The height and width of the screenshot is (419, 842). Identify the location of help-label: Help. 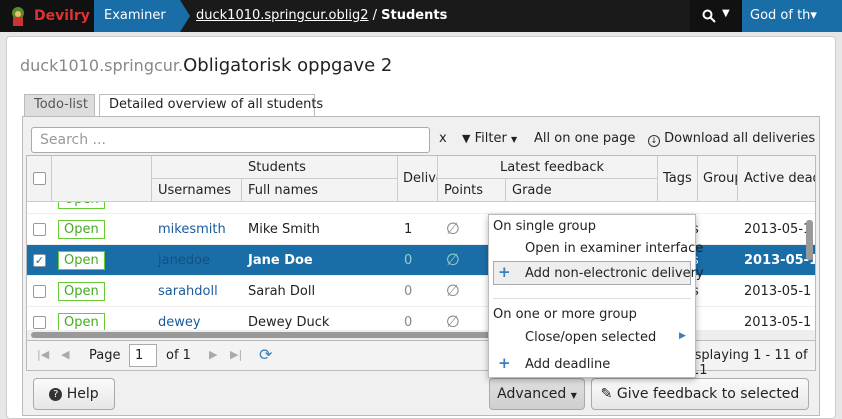
(82, 394).